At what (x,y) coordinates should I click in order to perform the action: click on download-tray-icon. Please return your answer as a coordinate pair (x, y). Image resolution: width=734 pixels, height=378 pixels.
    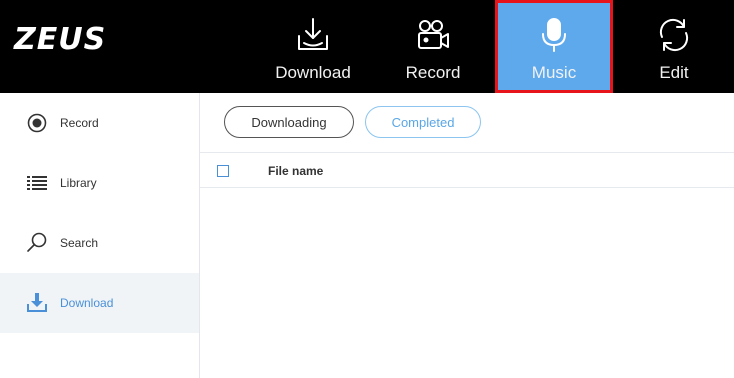
    Looking at the image, I should click on (313, 35).